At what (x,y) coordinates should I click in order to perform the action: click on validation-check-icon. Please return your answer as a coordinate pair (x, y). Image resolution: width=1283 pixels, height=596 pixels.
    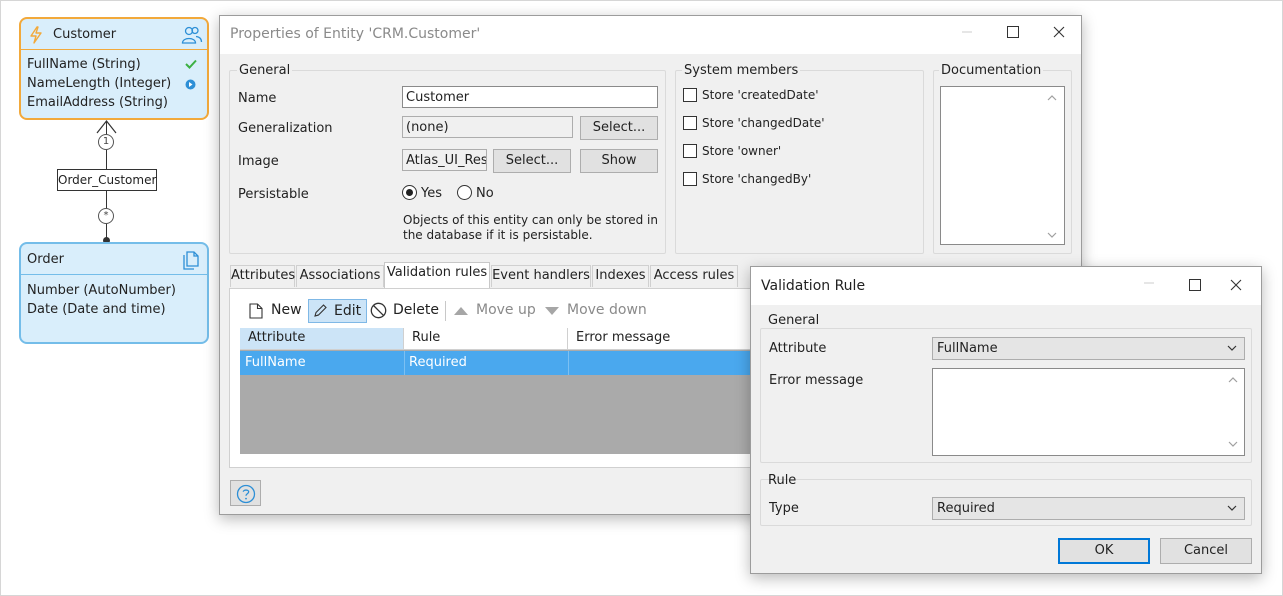
    Looking at the image, I should click on (191, 64).